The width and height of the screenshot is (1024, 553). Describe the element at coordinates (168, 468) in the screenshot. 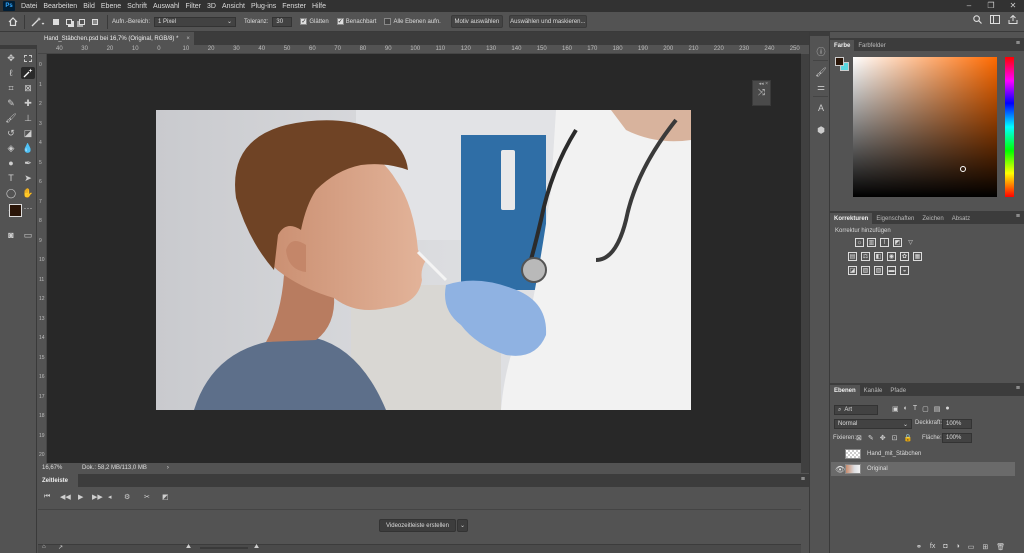

I see `chevron-right-icon: ›` at that location.